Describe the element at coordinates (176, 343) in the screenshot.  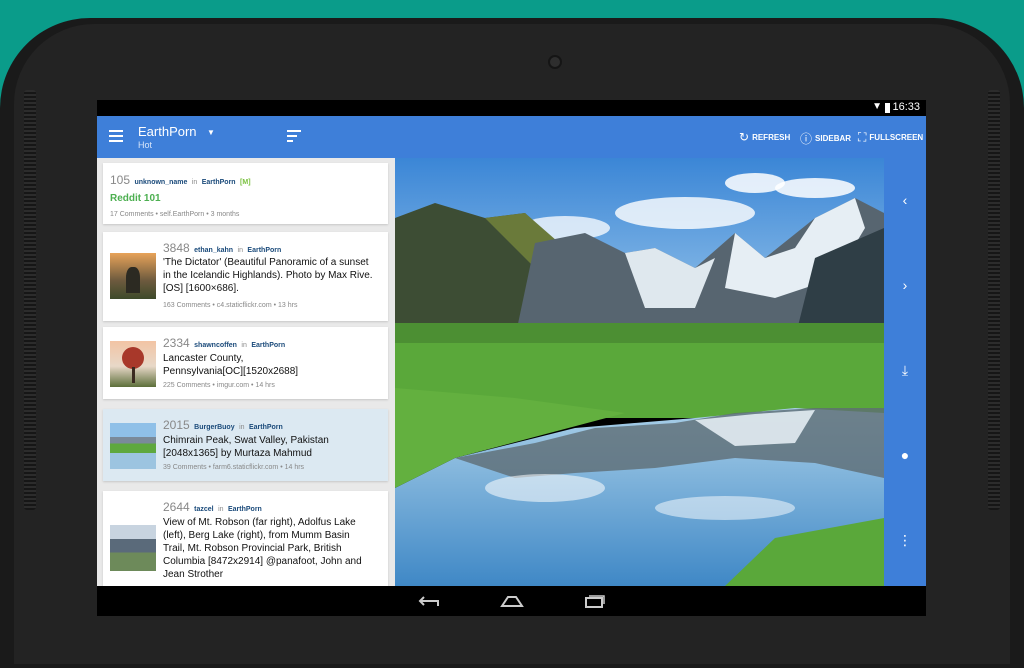
I see `post-score: 2334` at that location.